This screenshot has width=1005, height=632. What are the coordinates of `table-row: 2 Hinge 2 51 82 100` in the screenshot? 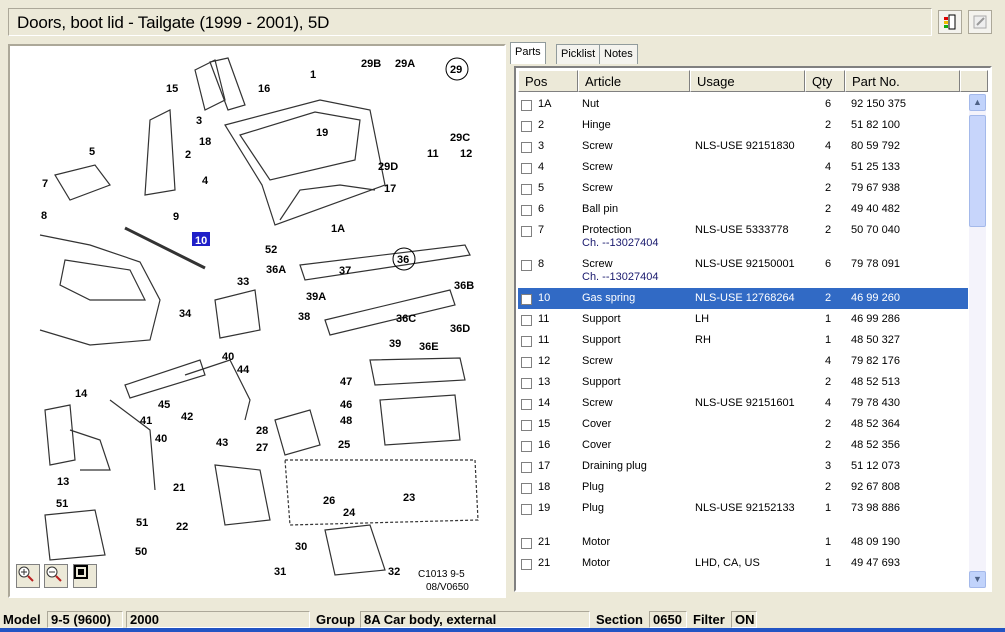 It's located at (743, 125).